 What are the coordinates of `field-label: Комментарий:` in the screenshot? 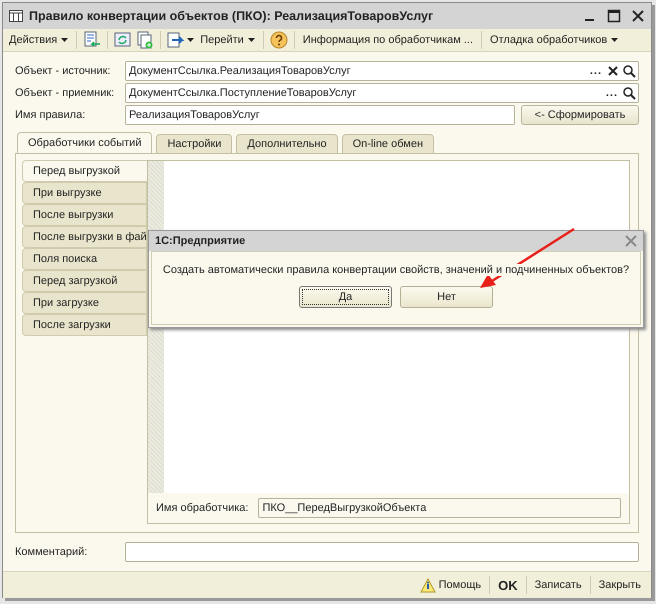 It's located at (51, 552).